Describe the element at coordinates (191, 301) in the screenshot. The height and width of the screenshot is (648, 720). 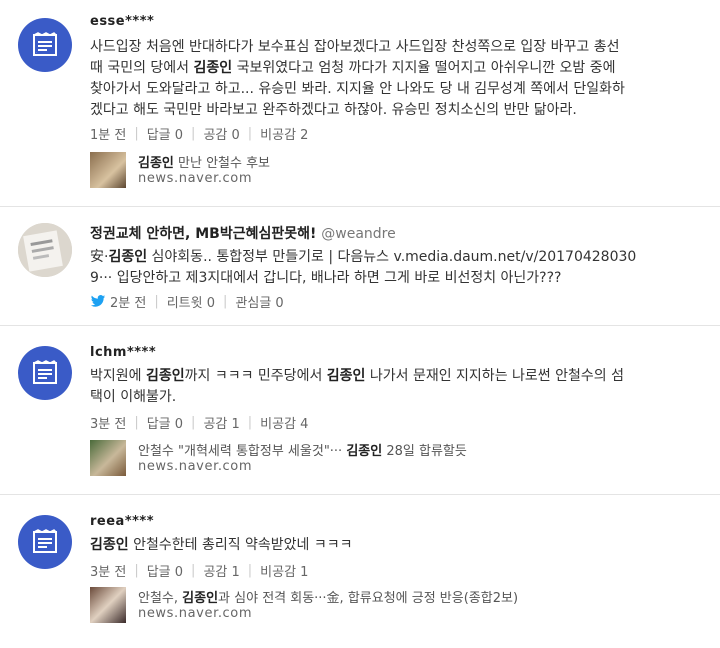
I see `retweet-button: 리트윗 0` at that location.